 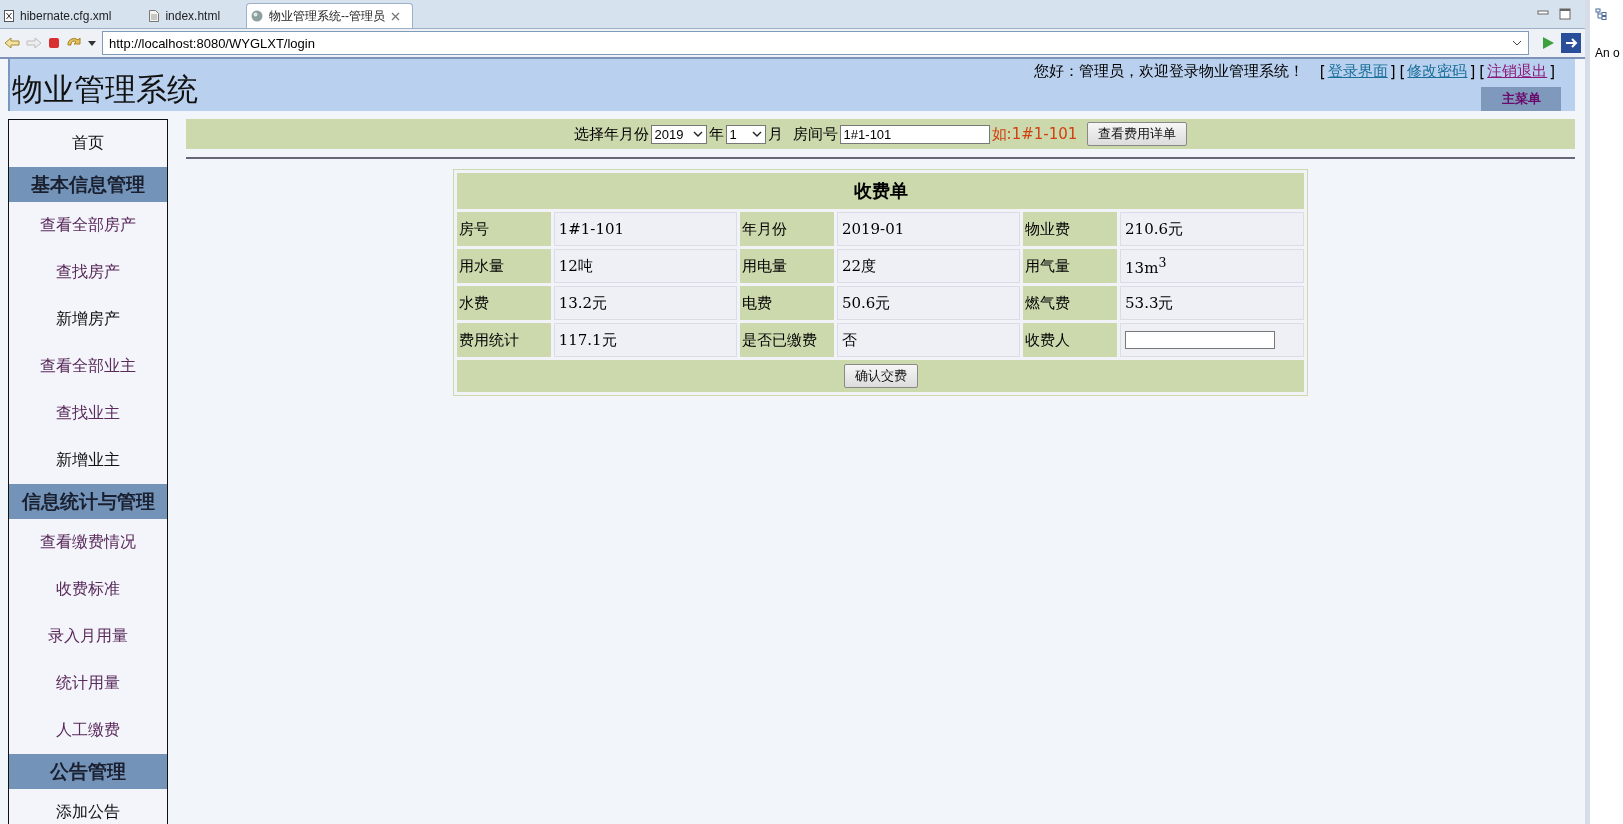 What do you see at coordinates (88, 143) in the screenshot?
I see `sidebar-link: 首页` at bounding box center [88, 143].